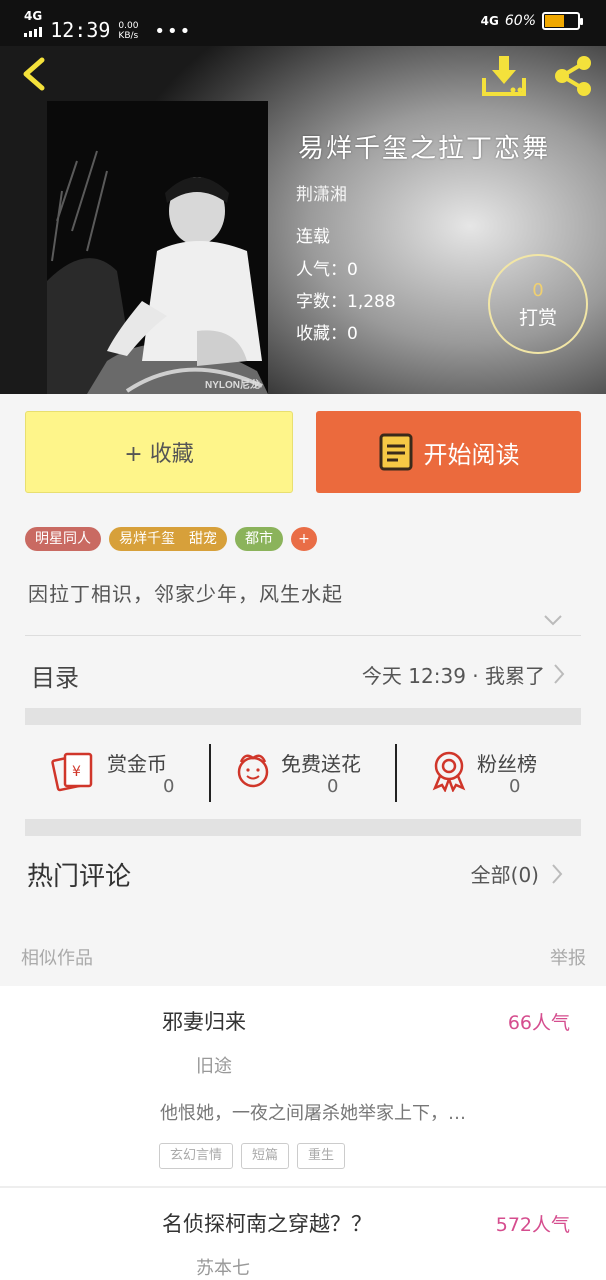  Describe the element at coordinates (327, 270) in the screenshot. I see `book-popularity: 人气：0` at that location.